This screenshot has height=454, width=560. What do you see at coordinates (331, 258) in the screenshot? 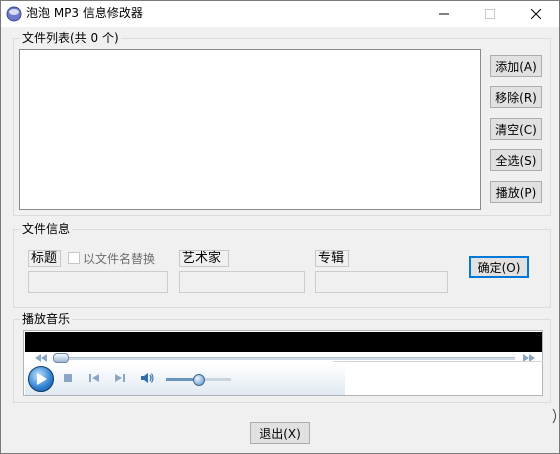
I see `album-label: 专辑` at bounding box center [331, 258].